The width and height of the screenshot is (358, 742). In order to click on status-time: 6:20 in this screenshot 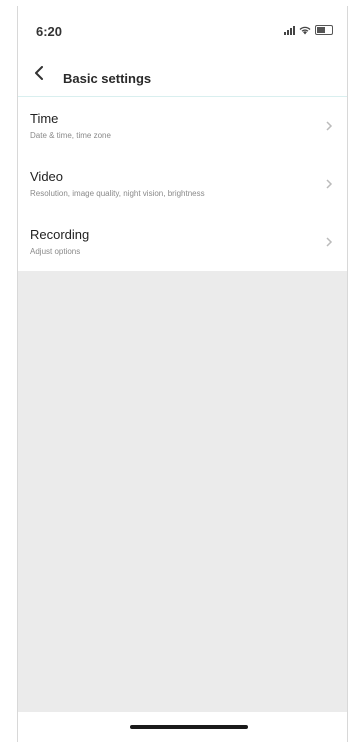, I will do `click(49, 31)`.